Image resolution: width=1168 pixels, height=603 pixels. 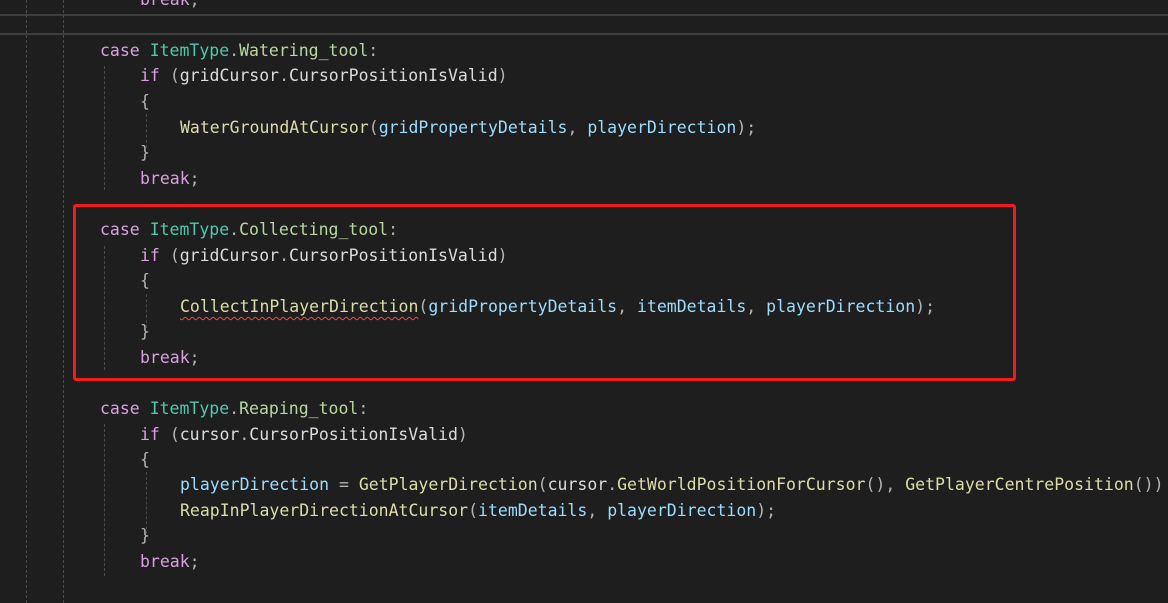 What do you see at coordinates (170, 178) in the screenshot?
I see `code-line-break-watering: break;` at bounding box center [170, 178].